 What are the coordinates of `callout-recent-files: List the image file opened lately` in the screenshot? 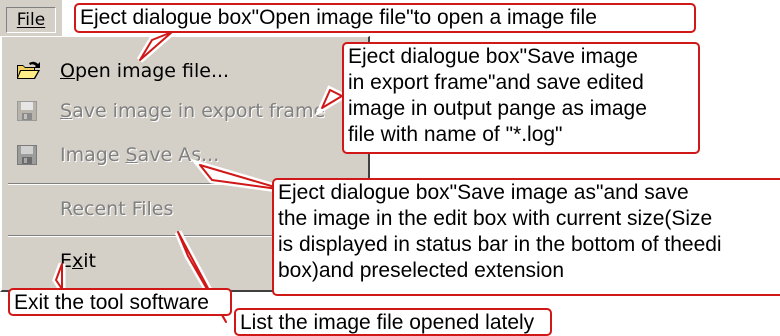 It's located at (393, 322).